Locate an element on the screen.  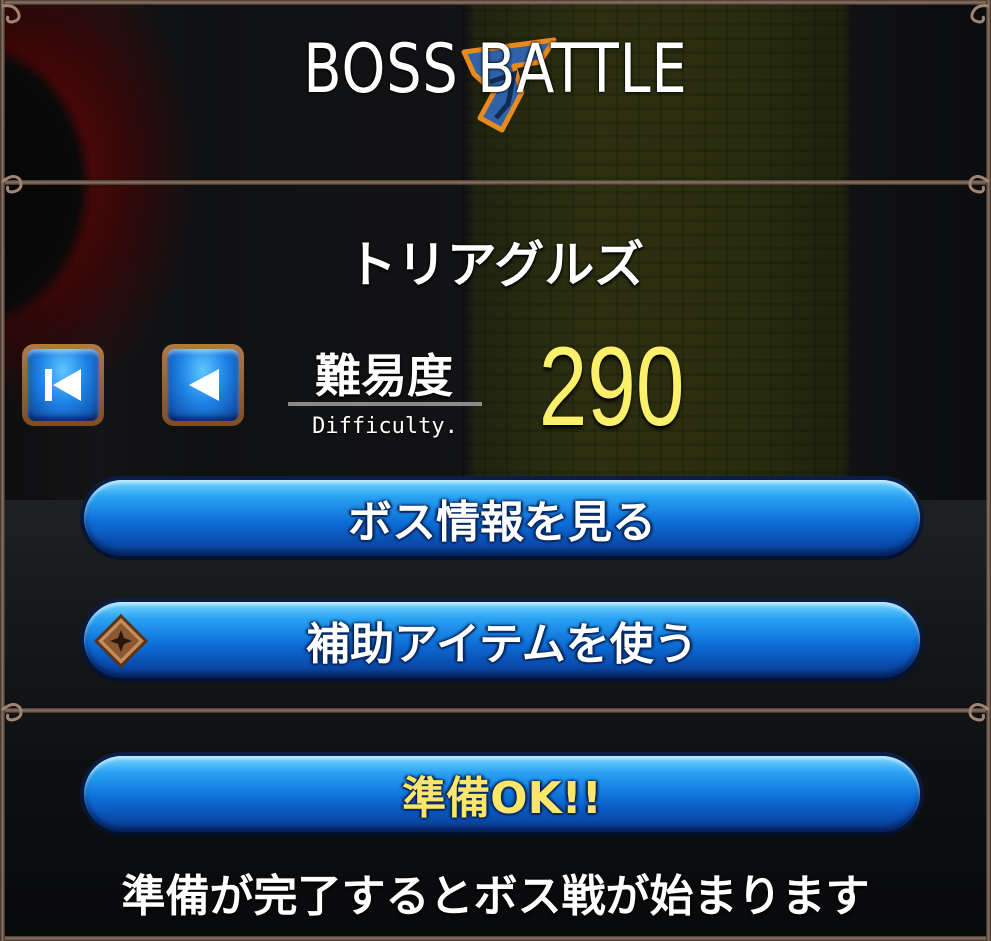
frame-divider-footer is located at coordinates (495, 710).